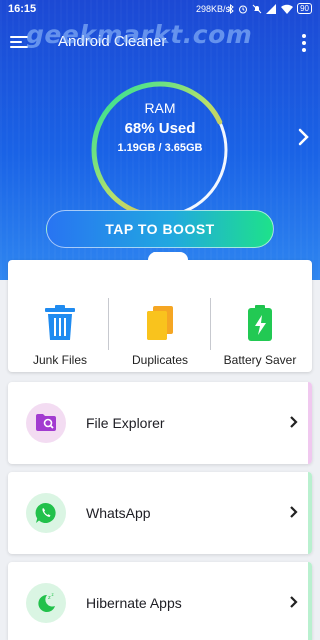 Image resolution: width=320 pixels, height=640 pixels. What do you see at coordinates (257, 8) in the screenshot?
I see `mute-icon` at bounding box center [257, 8].